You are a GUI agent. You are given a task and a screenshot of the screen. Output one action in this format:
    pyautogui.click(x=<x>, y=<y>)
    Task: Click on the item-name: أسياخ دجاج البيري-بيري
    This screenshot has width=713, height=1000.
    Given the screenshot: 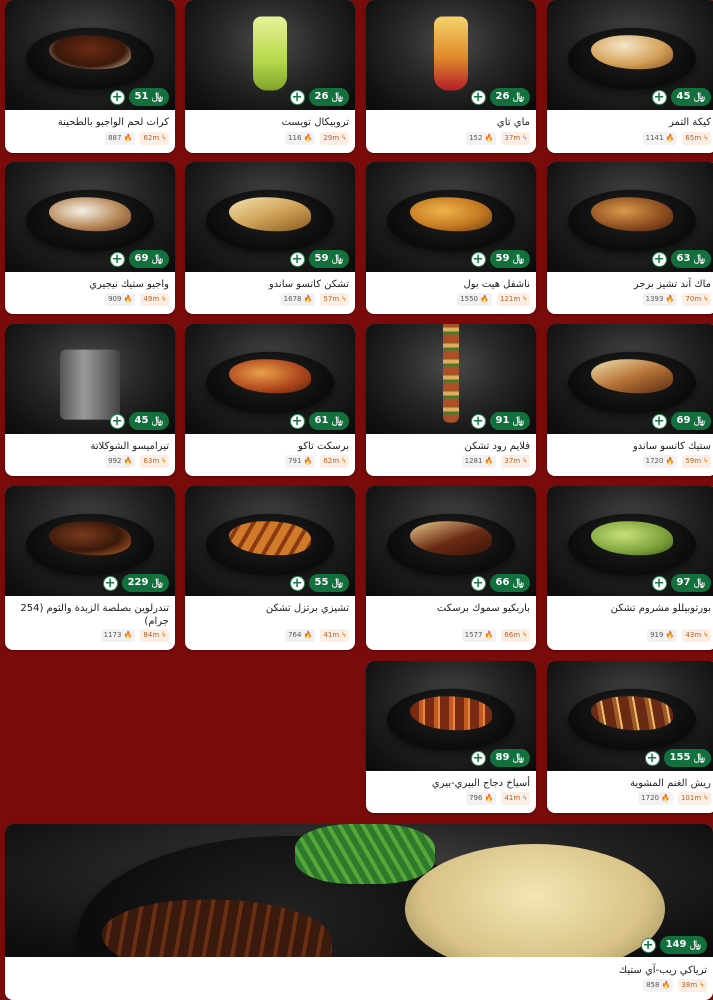 What is the action you would take?
    pyautogui.click(x=480, y=783)
    